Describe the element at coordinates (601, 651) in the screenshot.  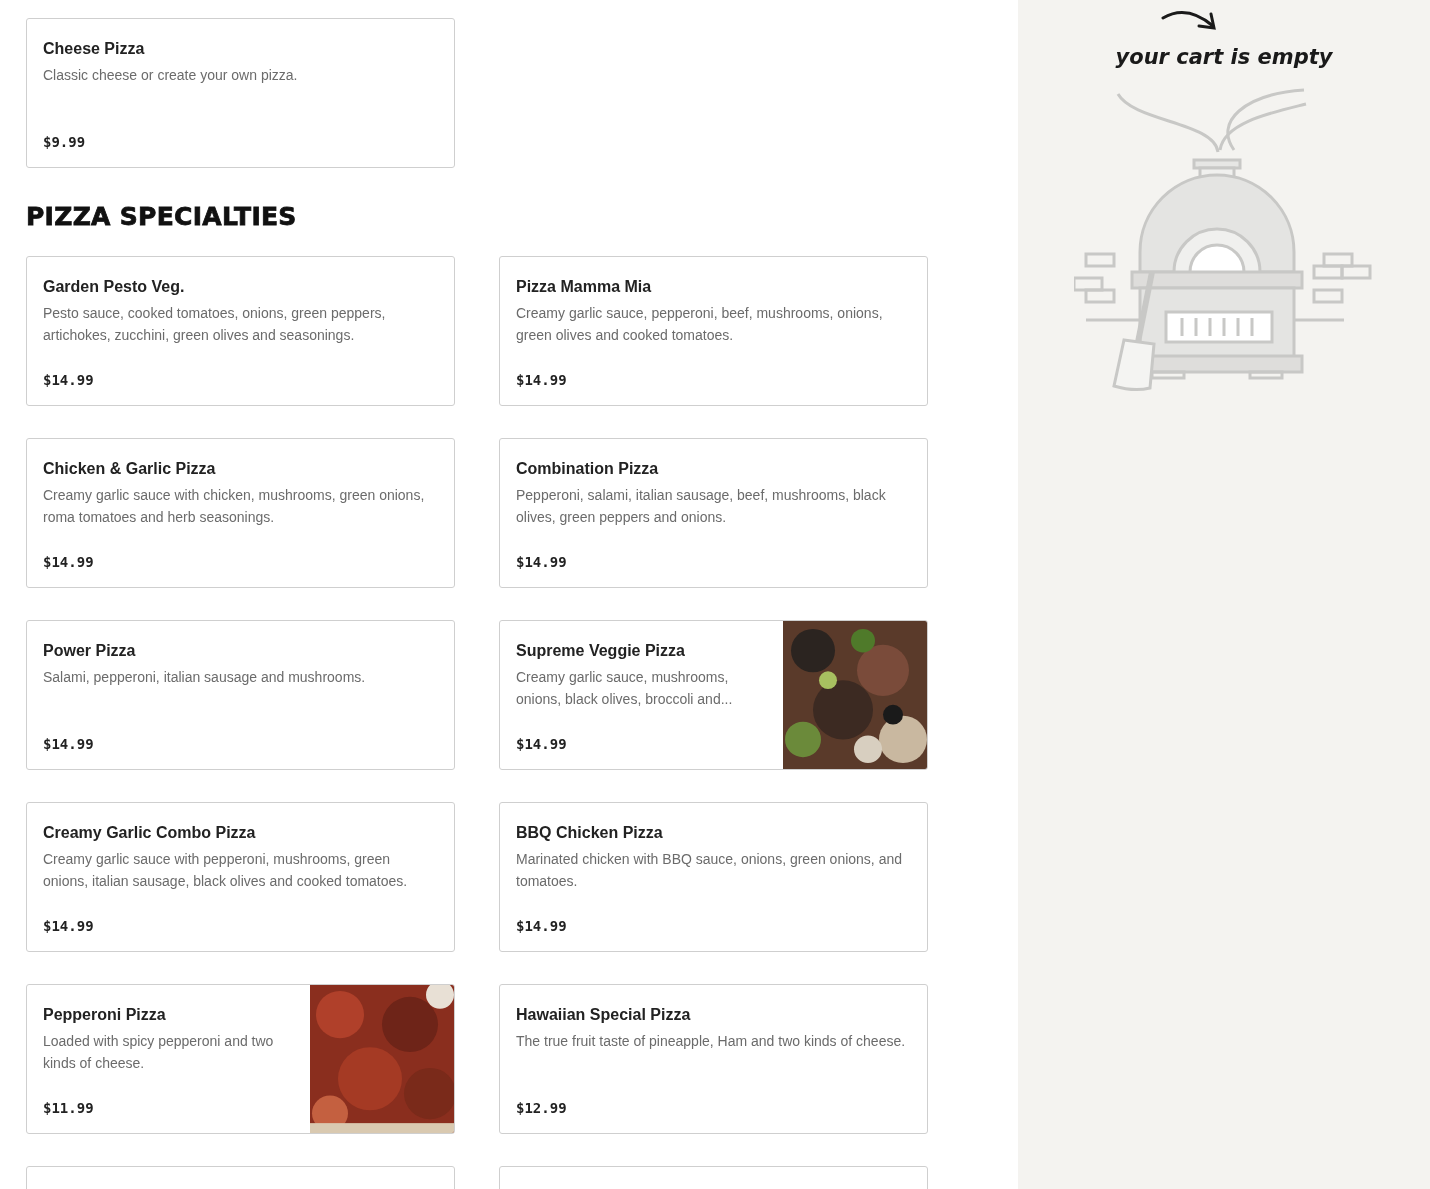
I see `item-name: Supreme Veggie Pizza` at that location.